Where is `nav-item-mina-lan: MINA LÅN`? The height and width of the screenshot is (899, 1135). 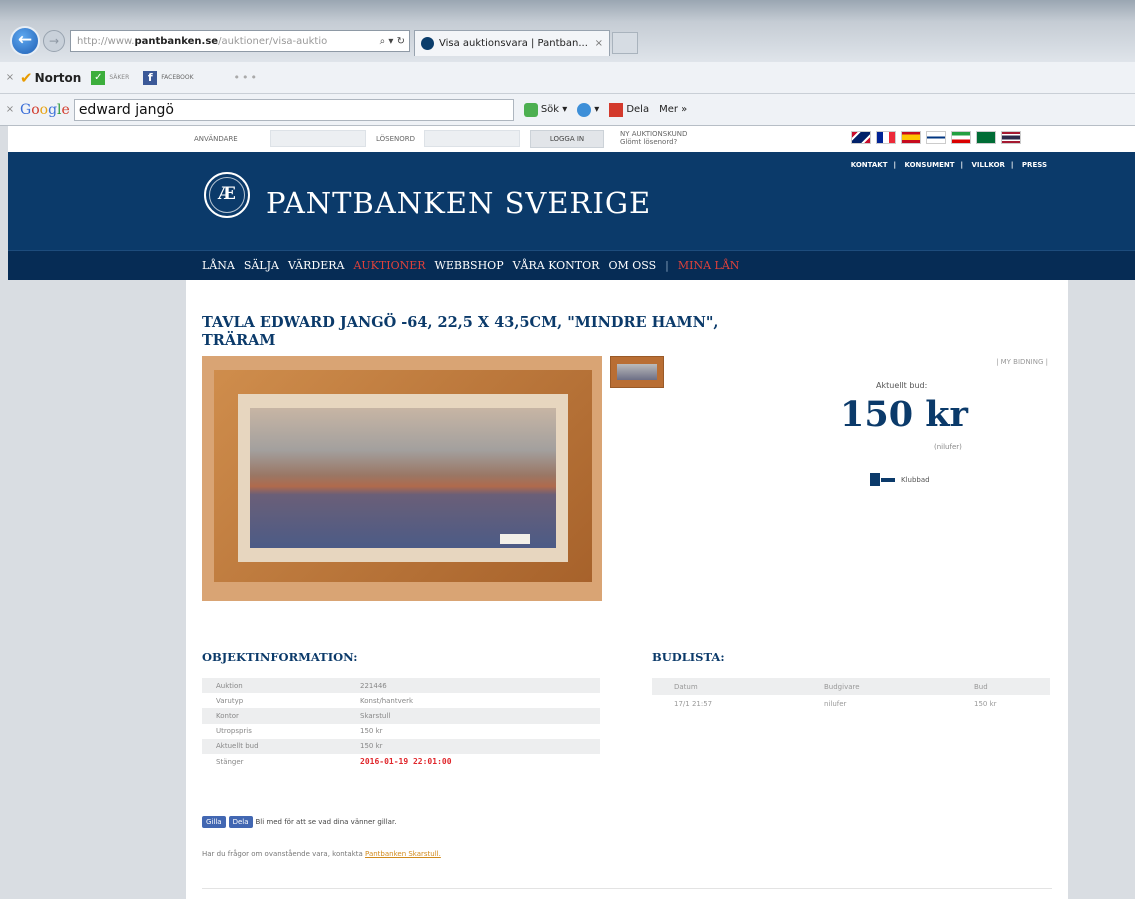 nav-item-mina-lan: MINA LÅN is located at coordinates (709, 265).